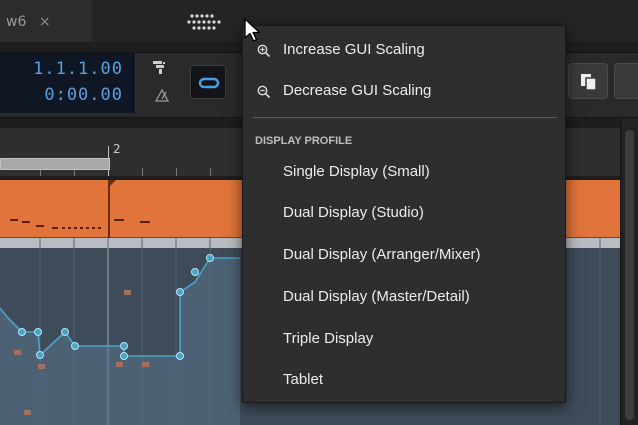 The image size is (638, 425). What do you see at coordinates (629, 275) in the screenshot?
I see `scrollbar-thumb` at bounding box center [629, 275].